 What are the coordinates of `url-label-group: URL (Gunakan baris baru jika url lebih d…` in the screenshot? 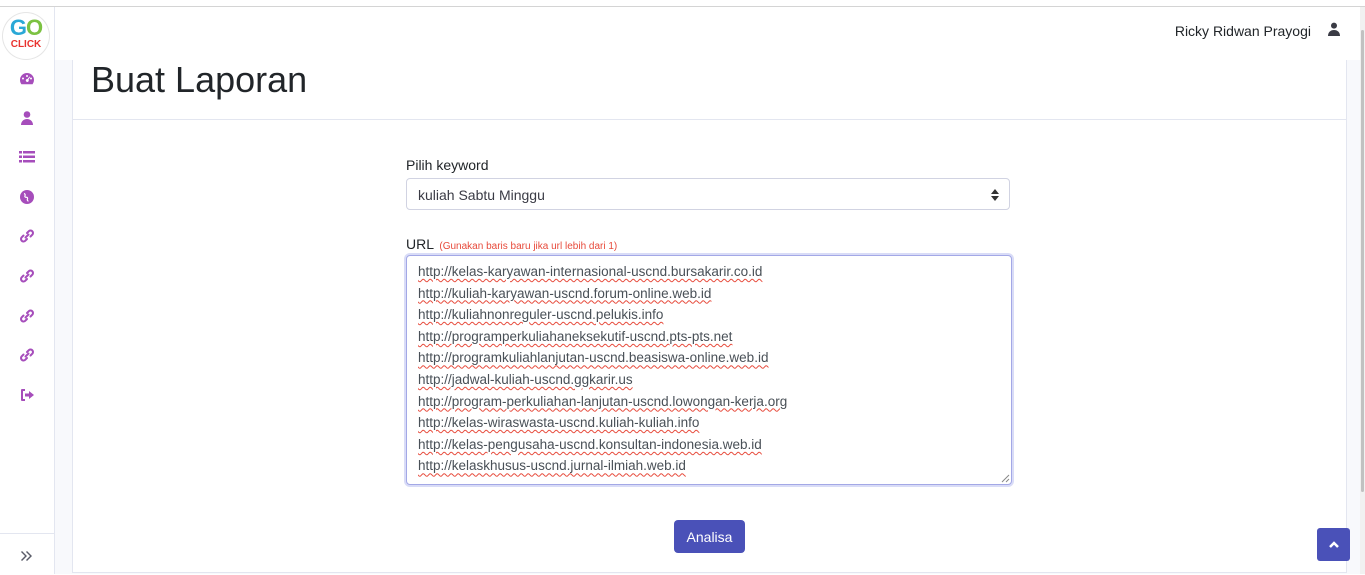 It's located at (511, 244).